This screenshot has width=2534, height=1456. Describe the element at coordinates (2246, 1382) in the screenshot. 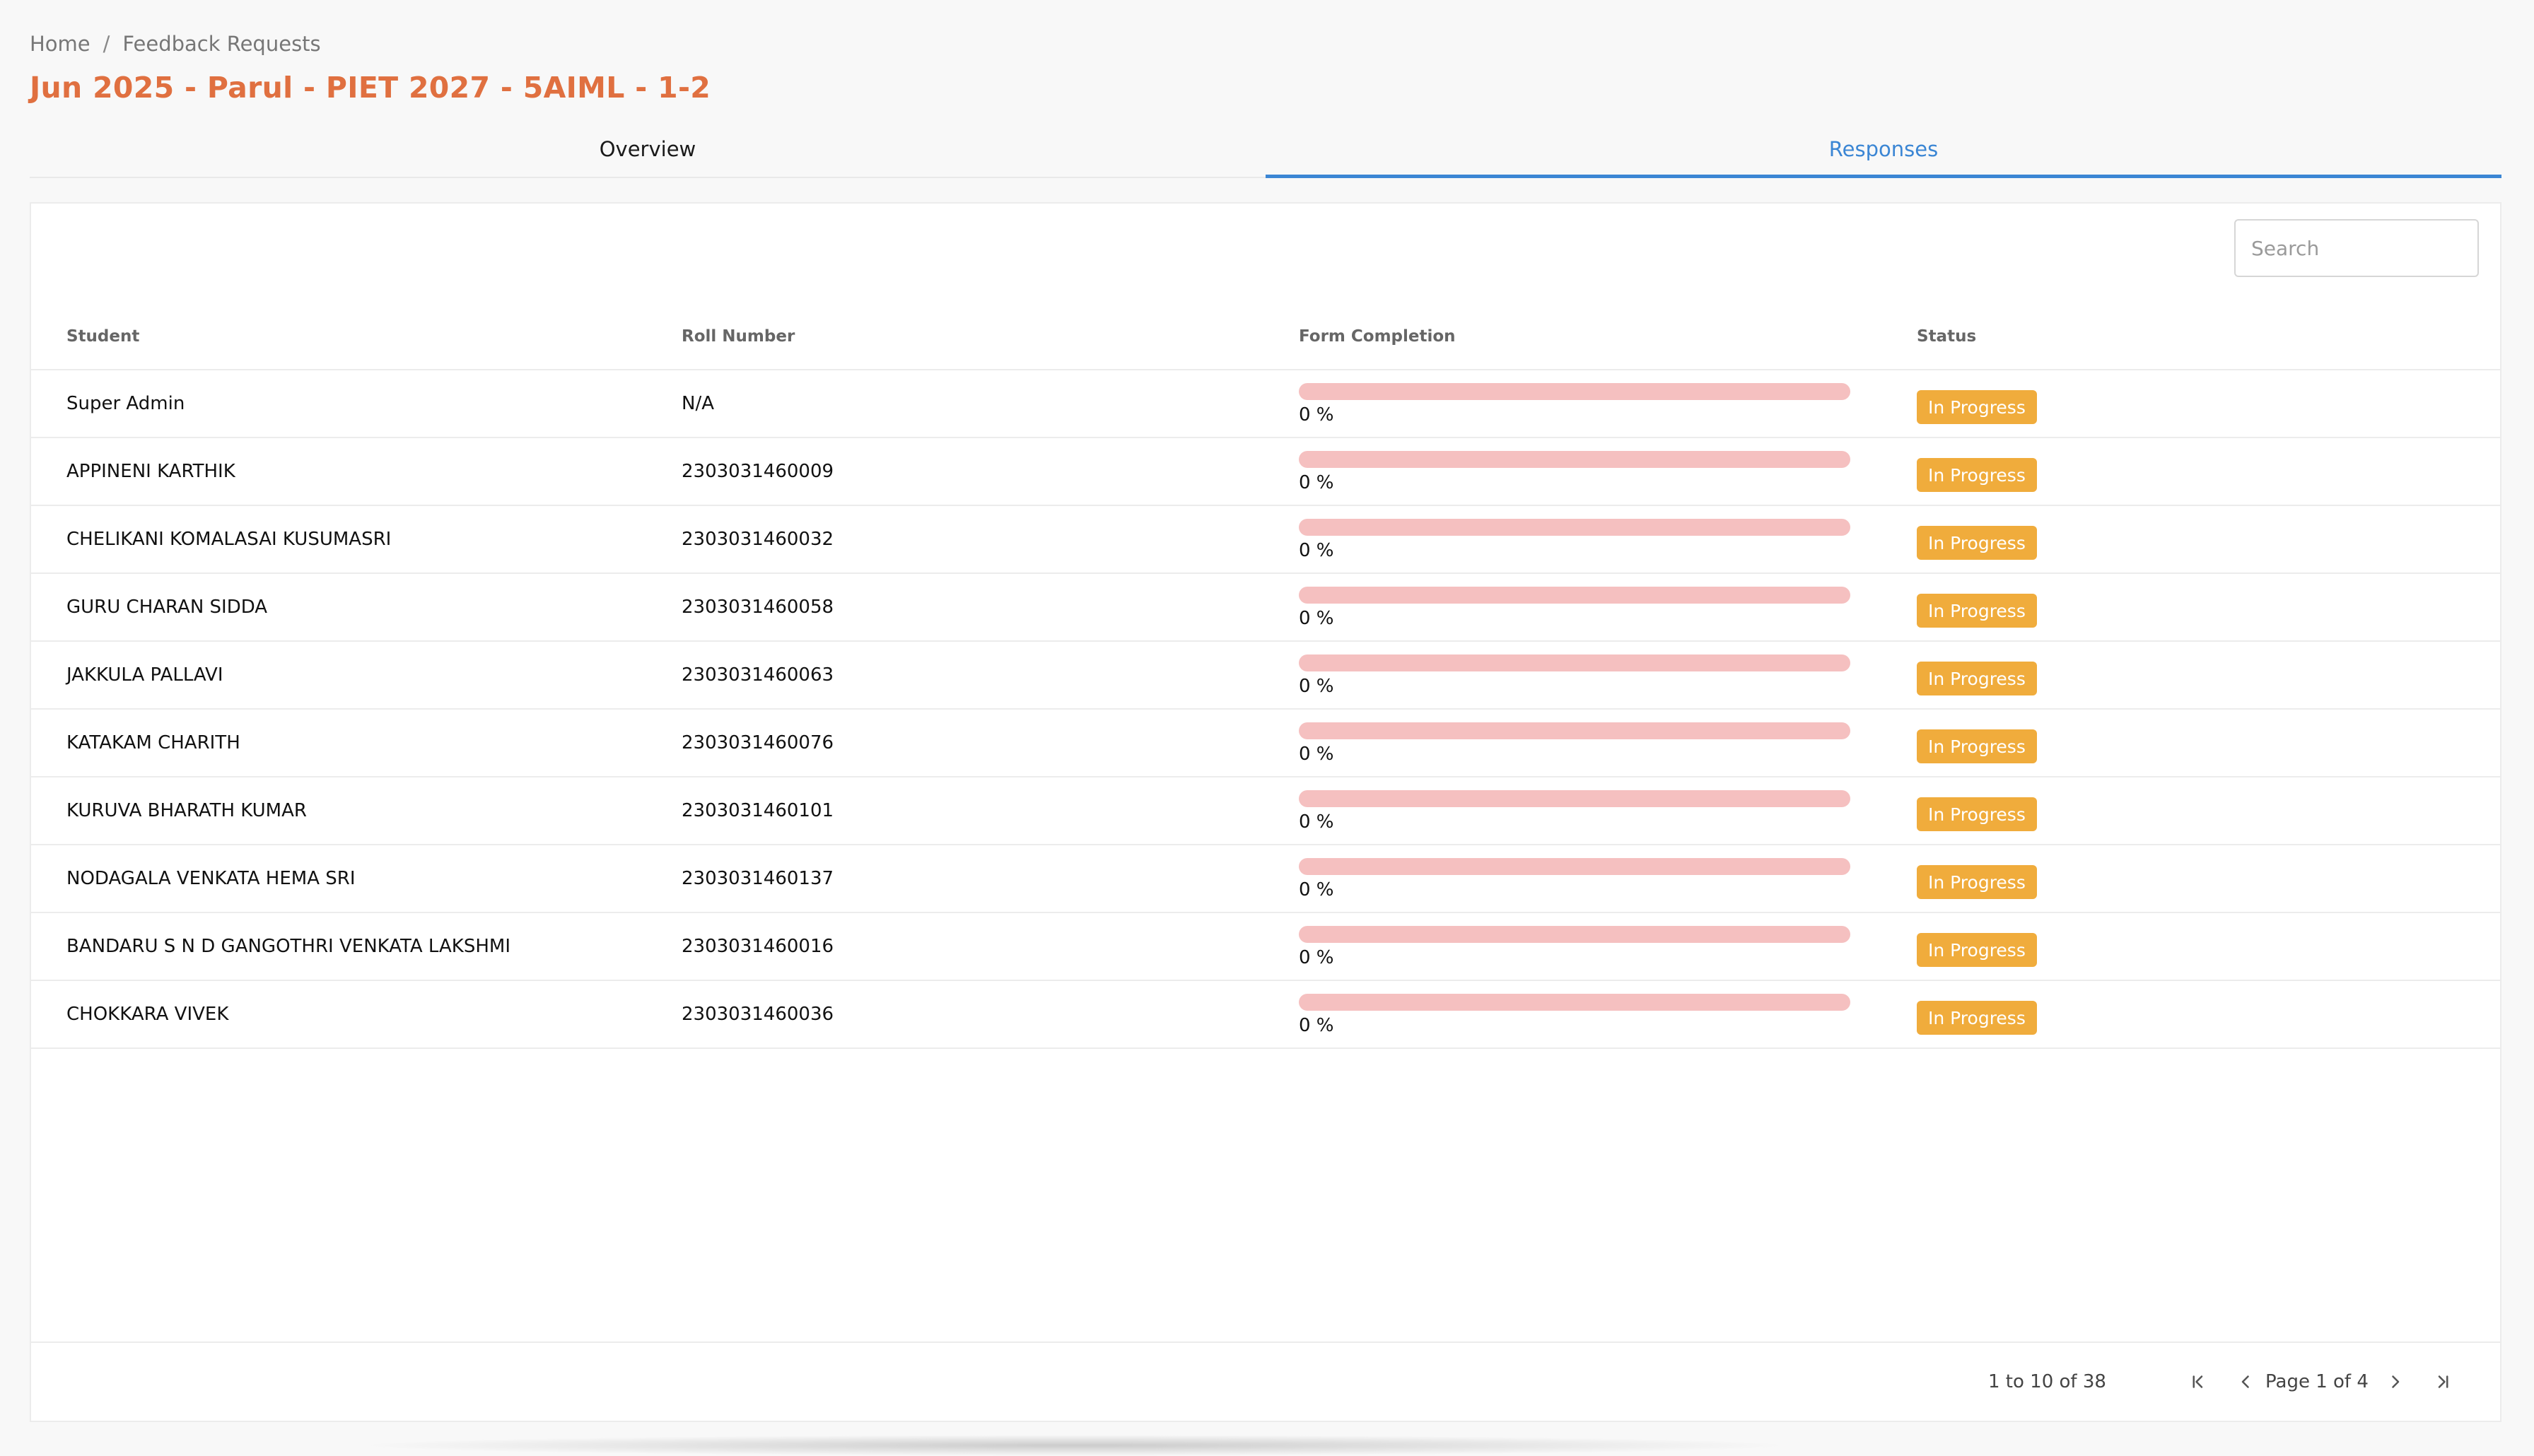

I see `previous-page-icon` at that location.